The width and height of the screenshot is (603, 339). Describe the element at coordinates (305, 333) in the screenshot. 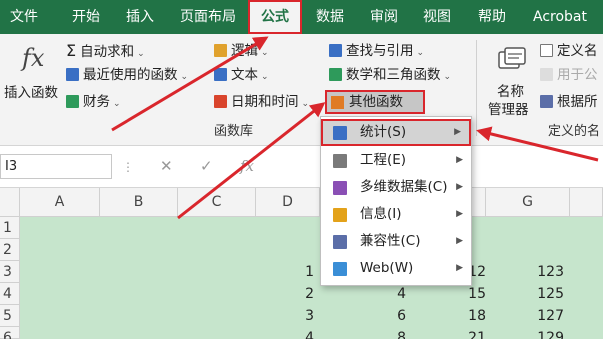

I see `cell-d6: 4` at that location.